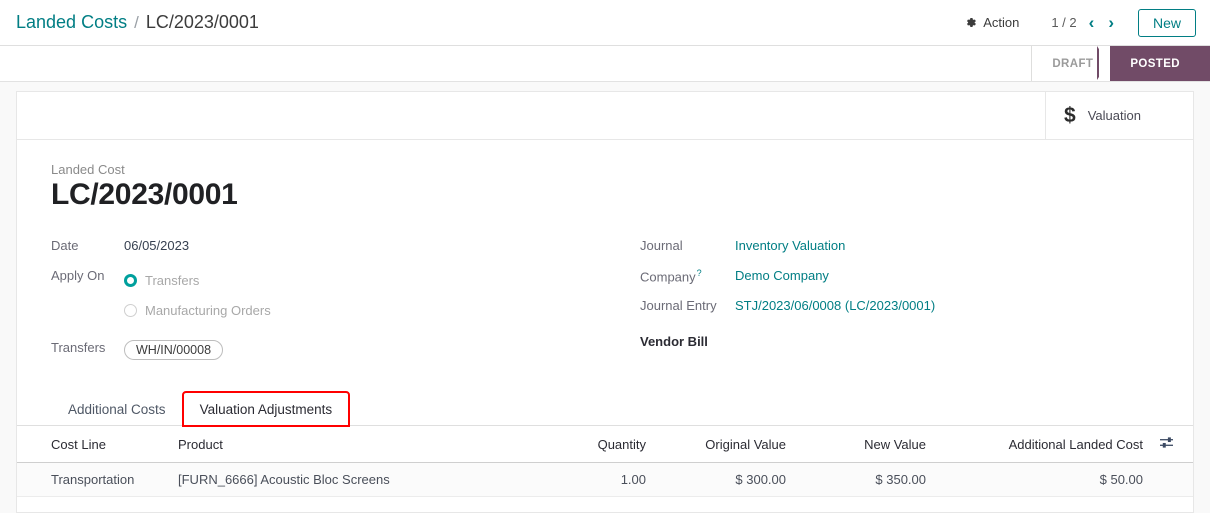 The width and height of the screenshot is (1210, 513). What do you see at coordinates (344, 479) in the screenshot?
I see `cell-product: [FURN_6666] Acoustic Bloc Screens` at bounding box center [344, 479].